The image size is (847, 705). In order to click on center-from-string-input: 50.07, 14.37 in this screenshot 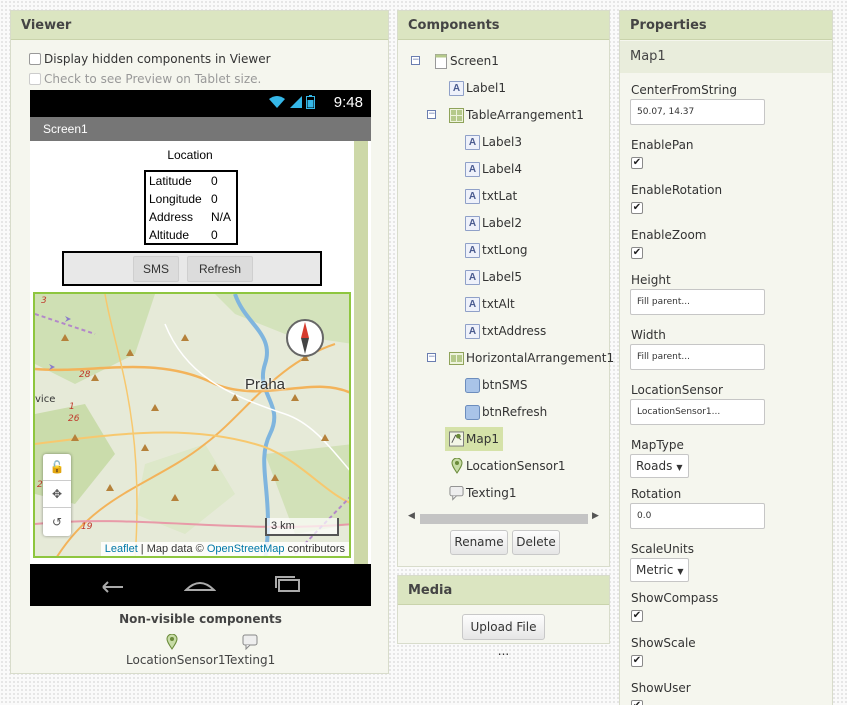, I will do `click(697, 112)`.